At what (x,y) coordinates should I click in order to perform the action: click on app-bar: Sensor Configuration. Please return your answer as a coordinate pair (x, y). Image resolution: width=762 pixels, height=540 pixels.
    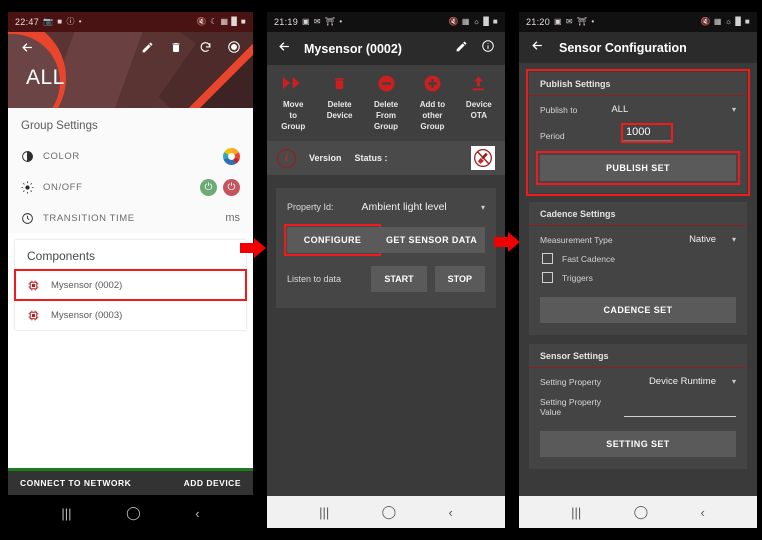
    Looking at the image, I should click on (638, 47).